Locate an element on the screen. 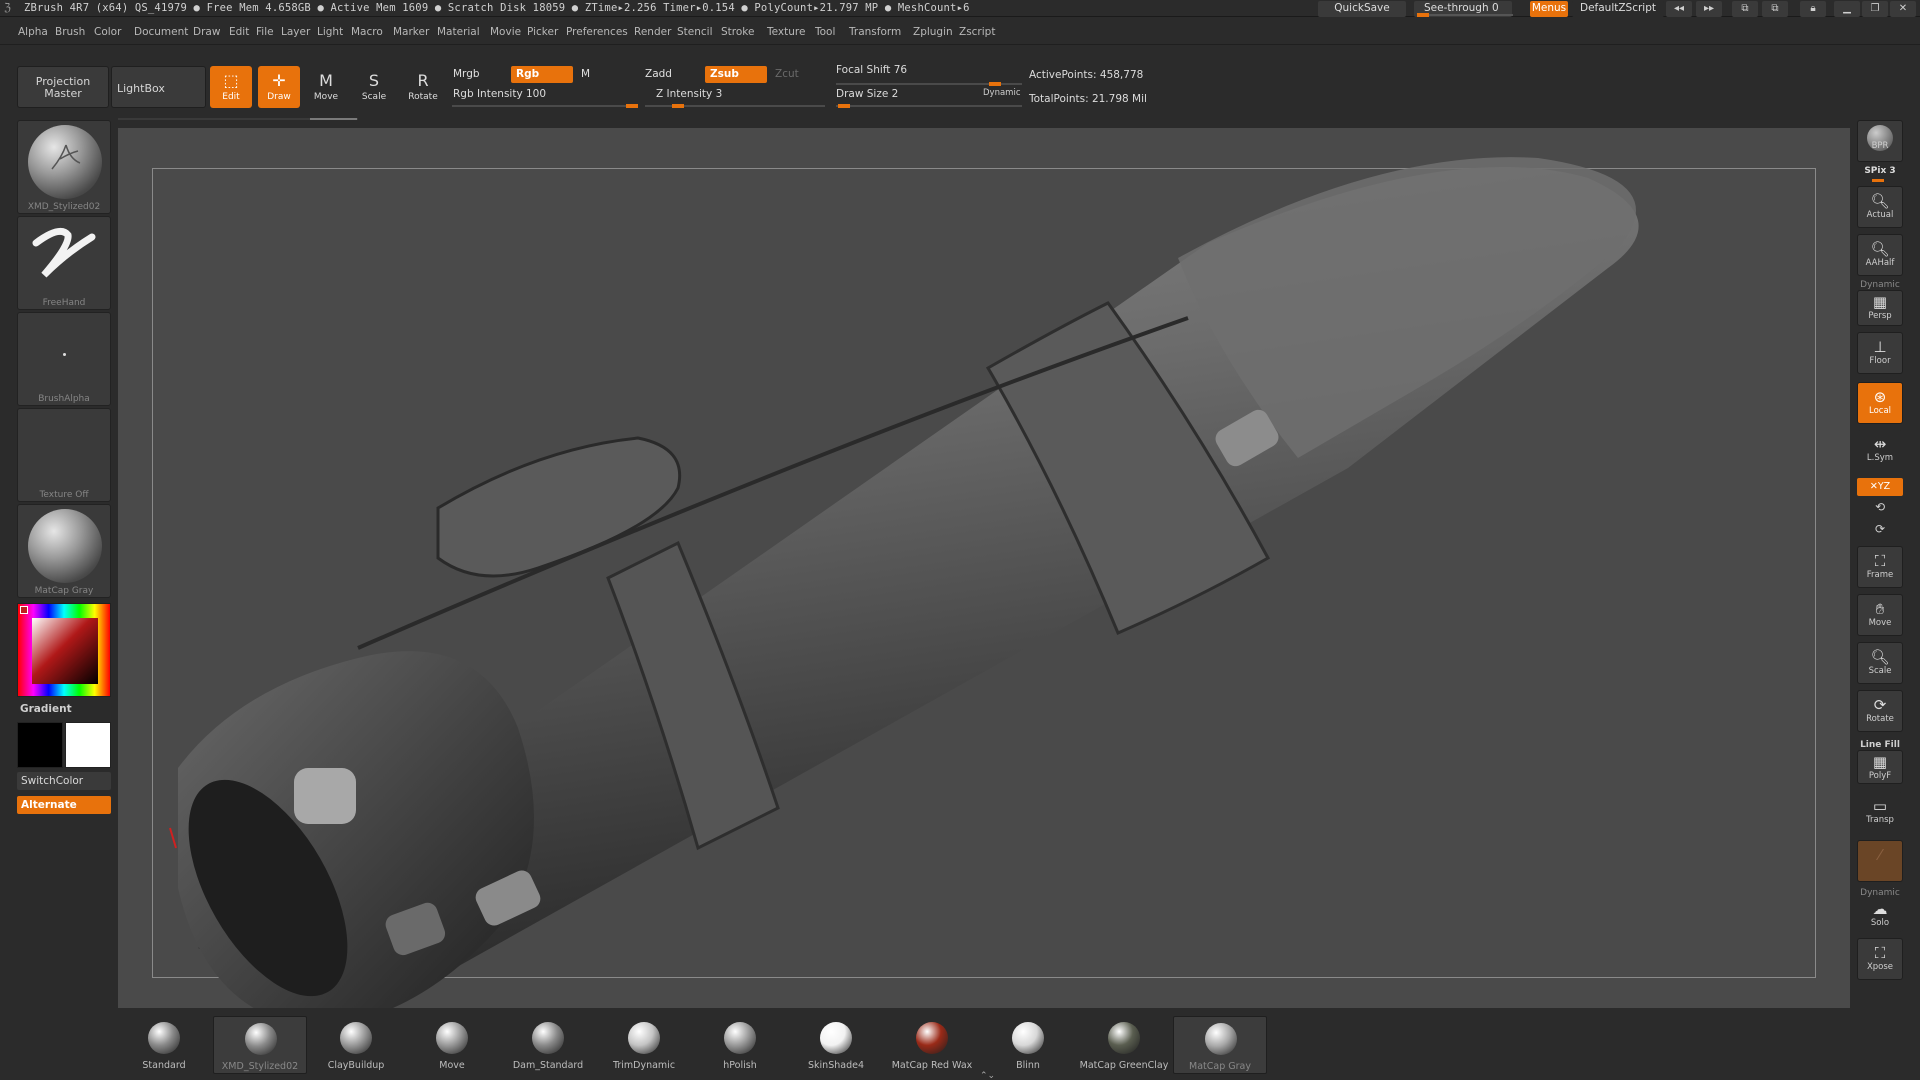 The height and width of the screenshot is (1080, 1920). menu-color: Color is located at coordinates (107, 32).